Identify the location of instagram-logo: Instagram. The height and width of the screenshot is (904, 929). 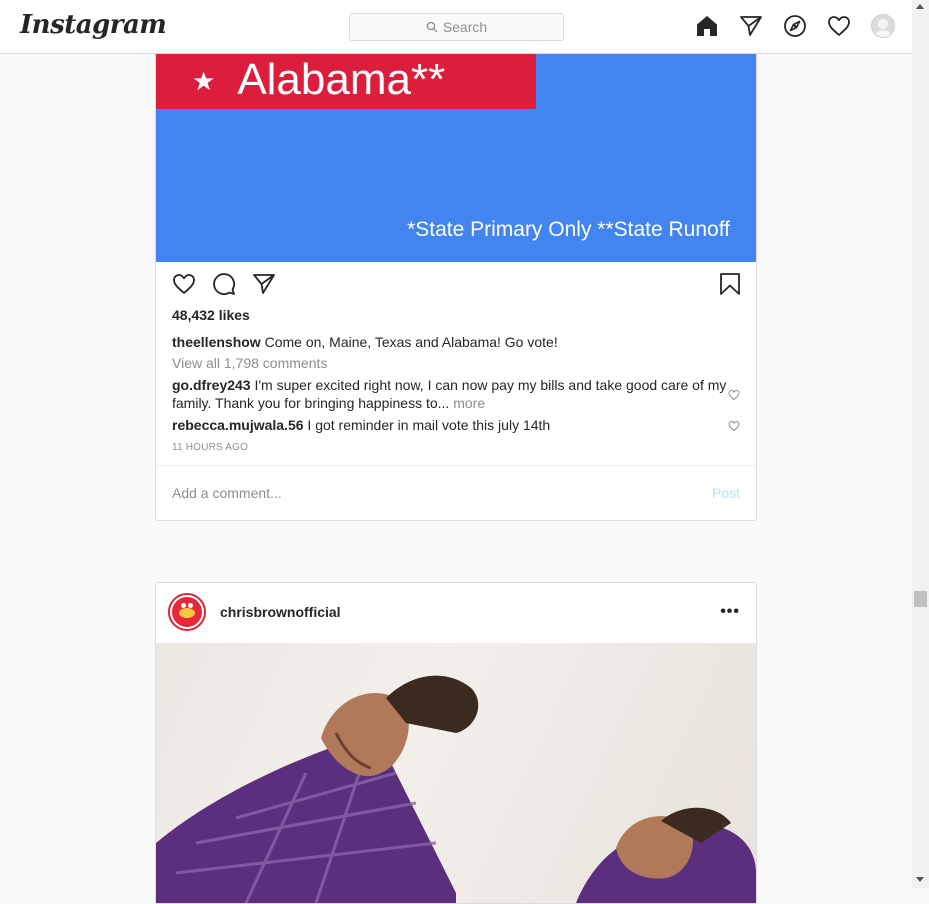
(93, 25).